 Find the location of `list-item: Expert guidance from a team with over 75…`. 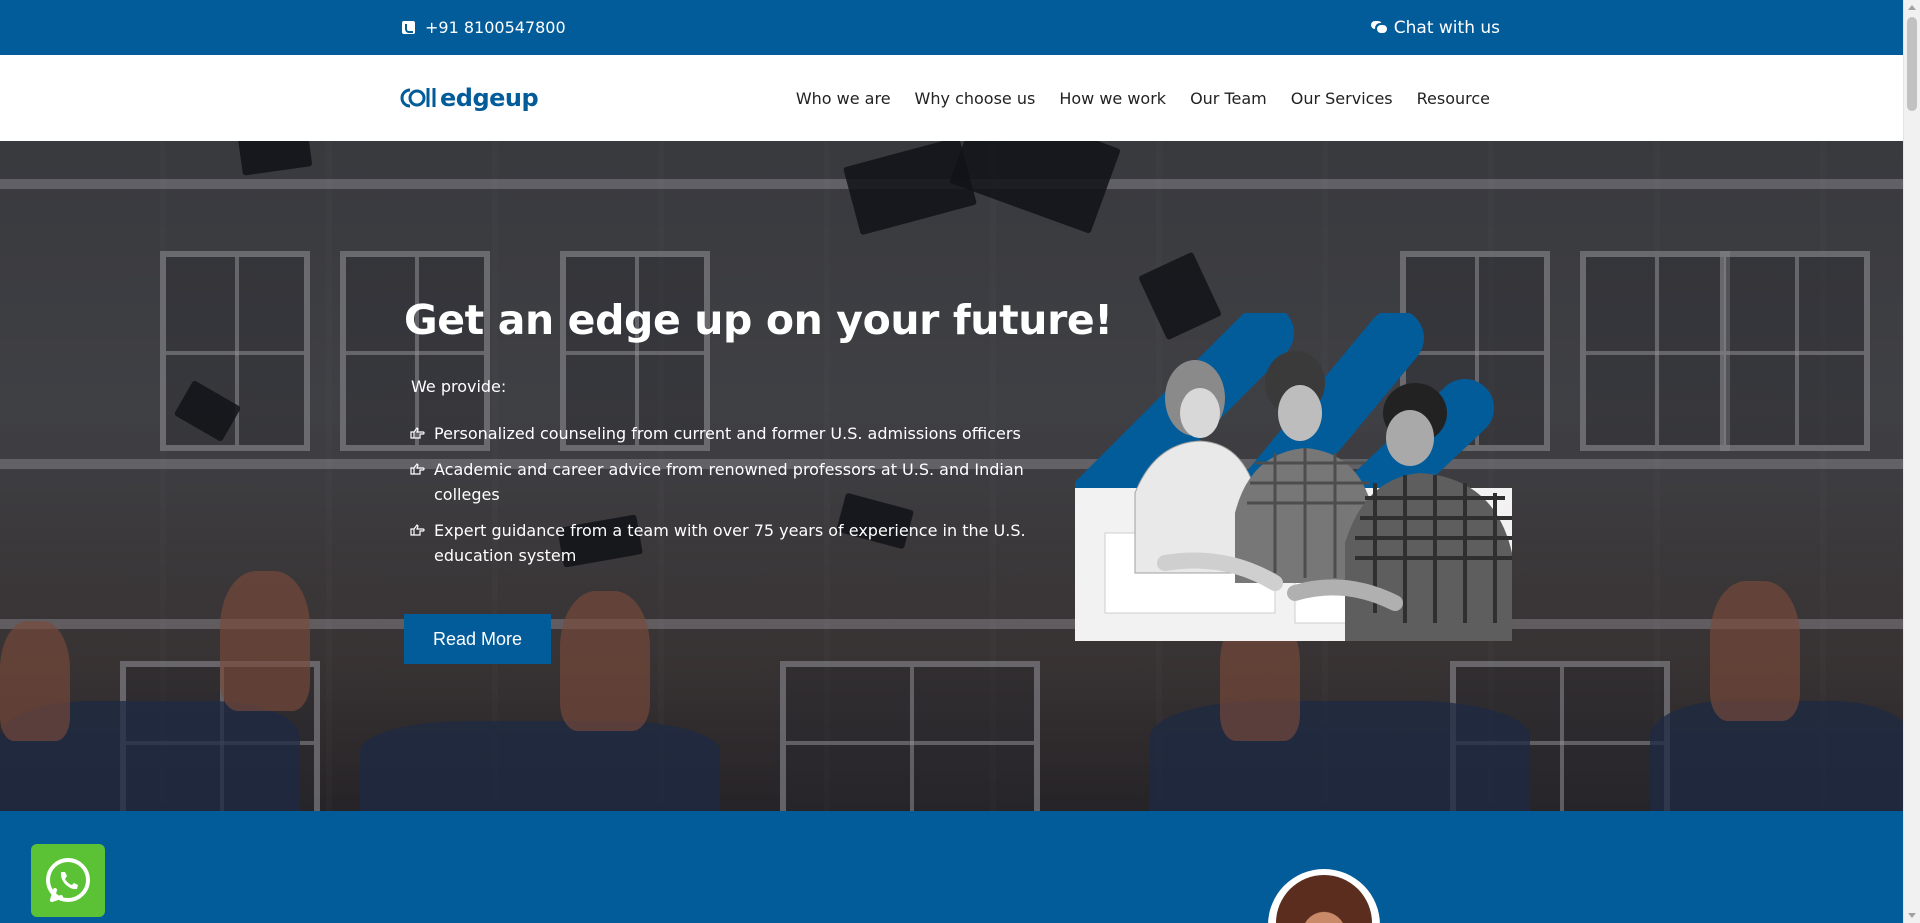

list-item: Expert guidance from a team with over 75… is located at coordinates (722, 543).